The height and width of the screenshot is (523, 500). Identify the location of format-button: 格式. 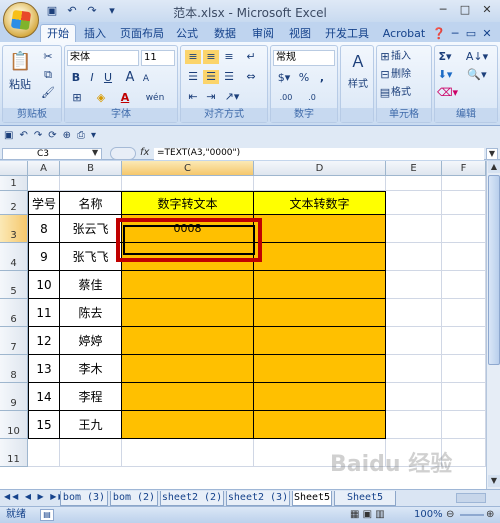
(406, 93).